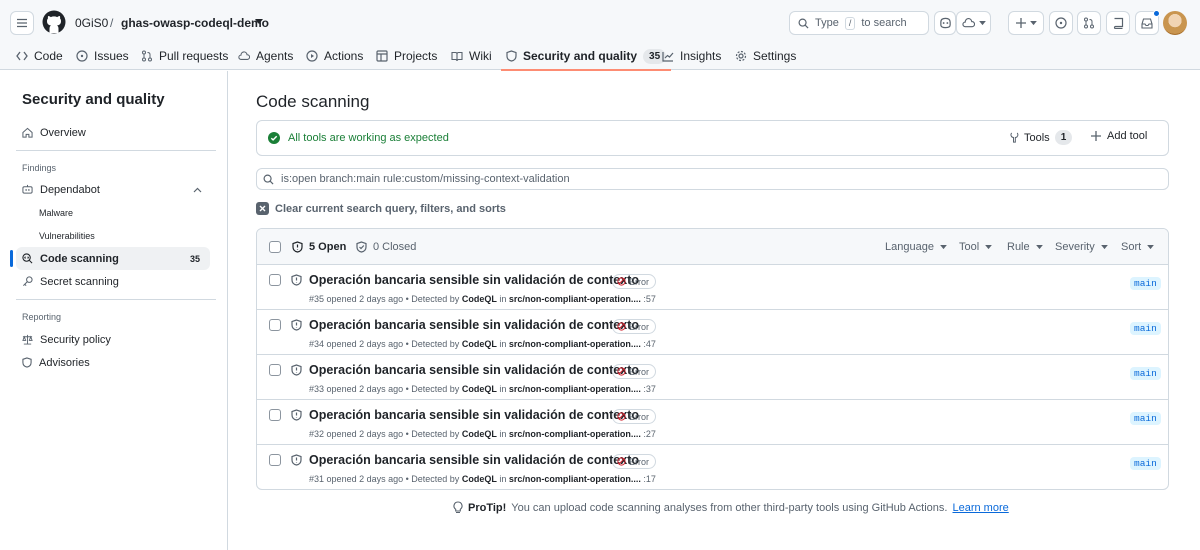 The image size is (1200, 550). I want to click on law-icon, so click(27, 339).